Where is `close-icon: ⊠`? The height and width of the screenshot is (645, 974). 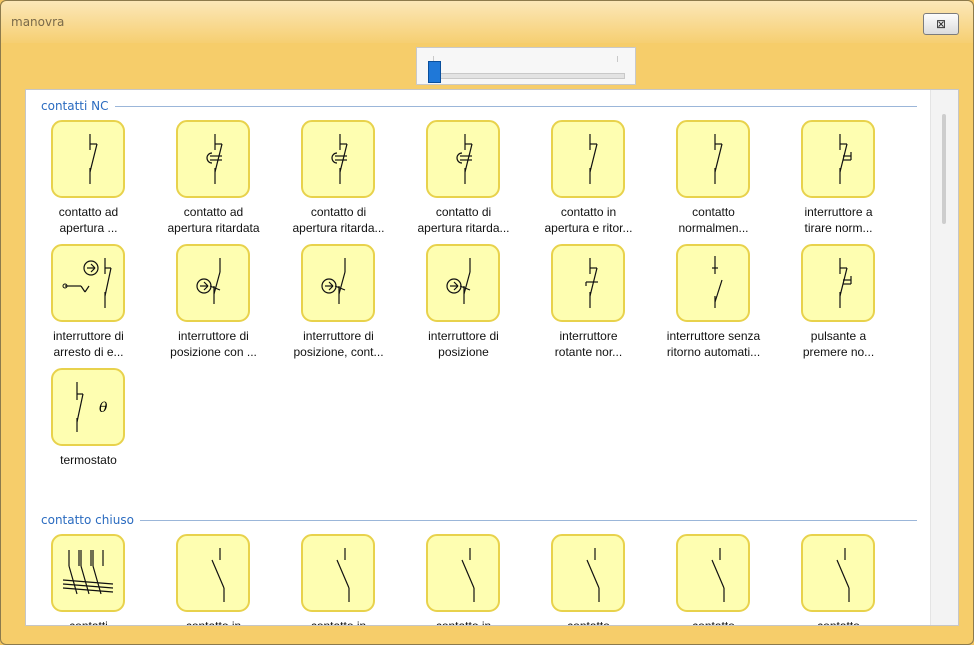 close-icon: ⊠ is located at coordinates (941, 24).